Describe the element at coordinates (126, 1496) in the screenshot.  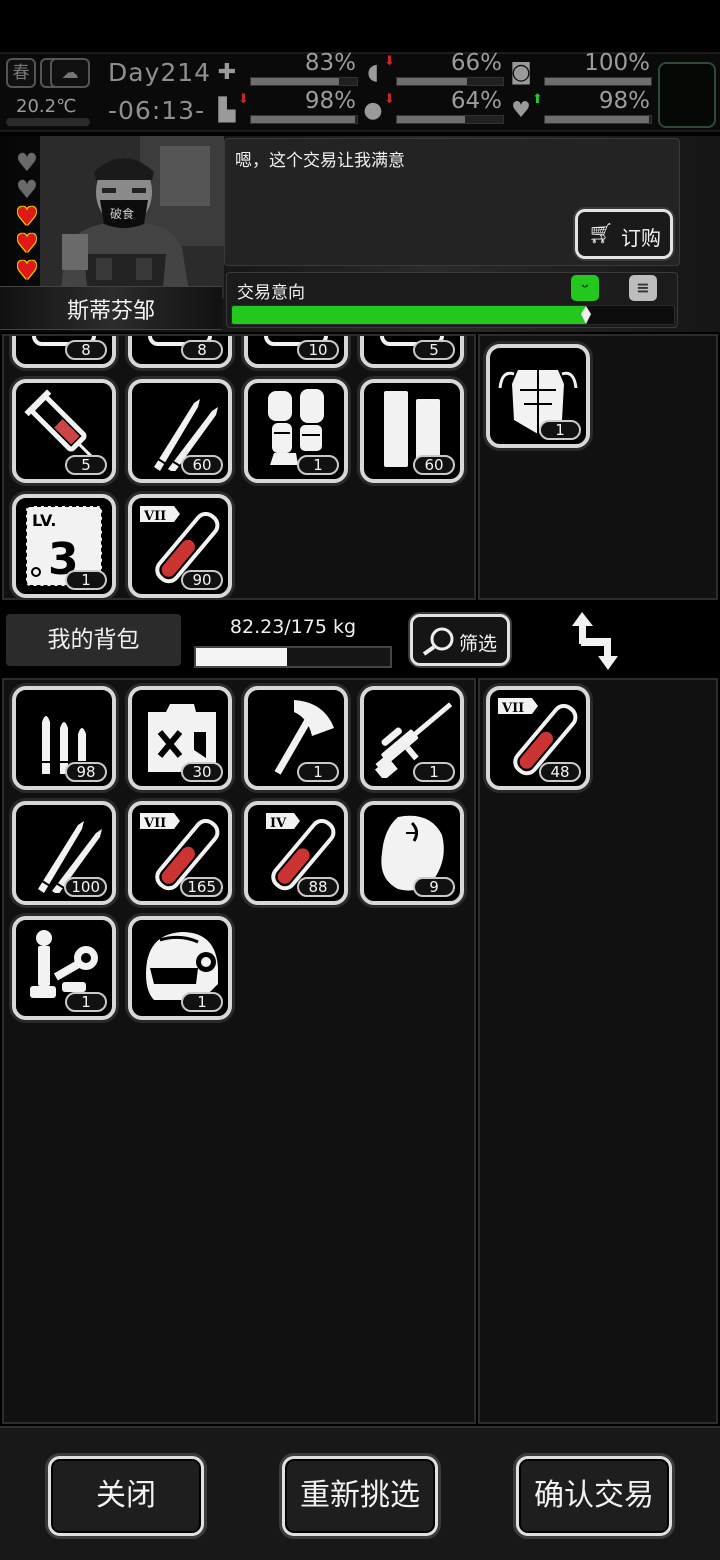
I see `close-button: 关闭` at that location.